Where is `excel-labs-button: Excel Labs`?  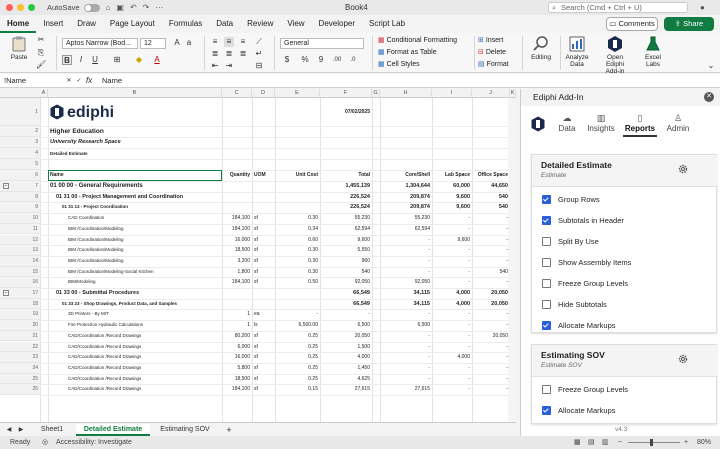 excel-labs-button: Excel Labs is located at coordinates (653, 51).